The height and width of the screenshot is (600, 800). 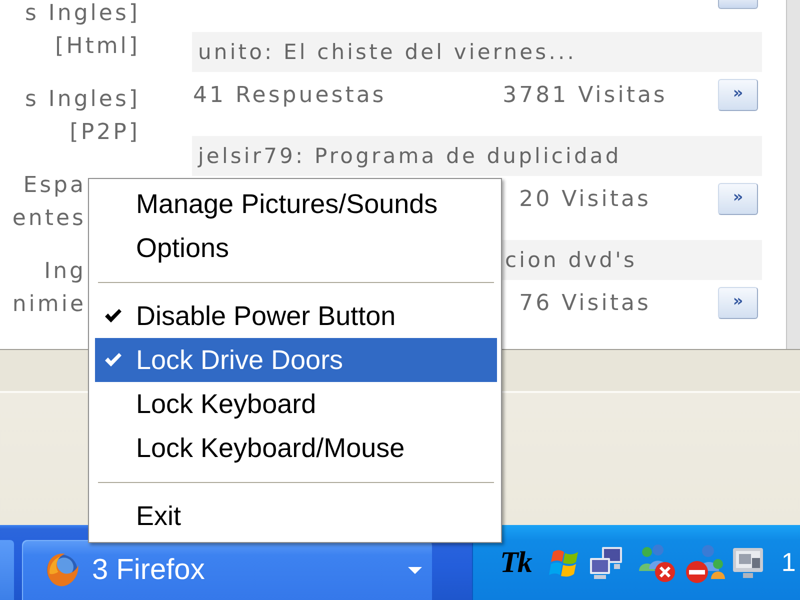 I want to click on view-count: 3781 Visitas, so click(x=585, y=95).